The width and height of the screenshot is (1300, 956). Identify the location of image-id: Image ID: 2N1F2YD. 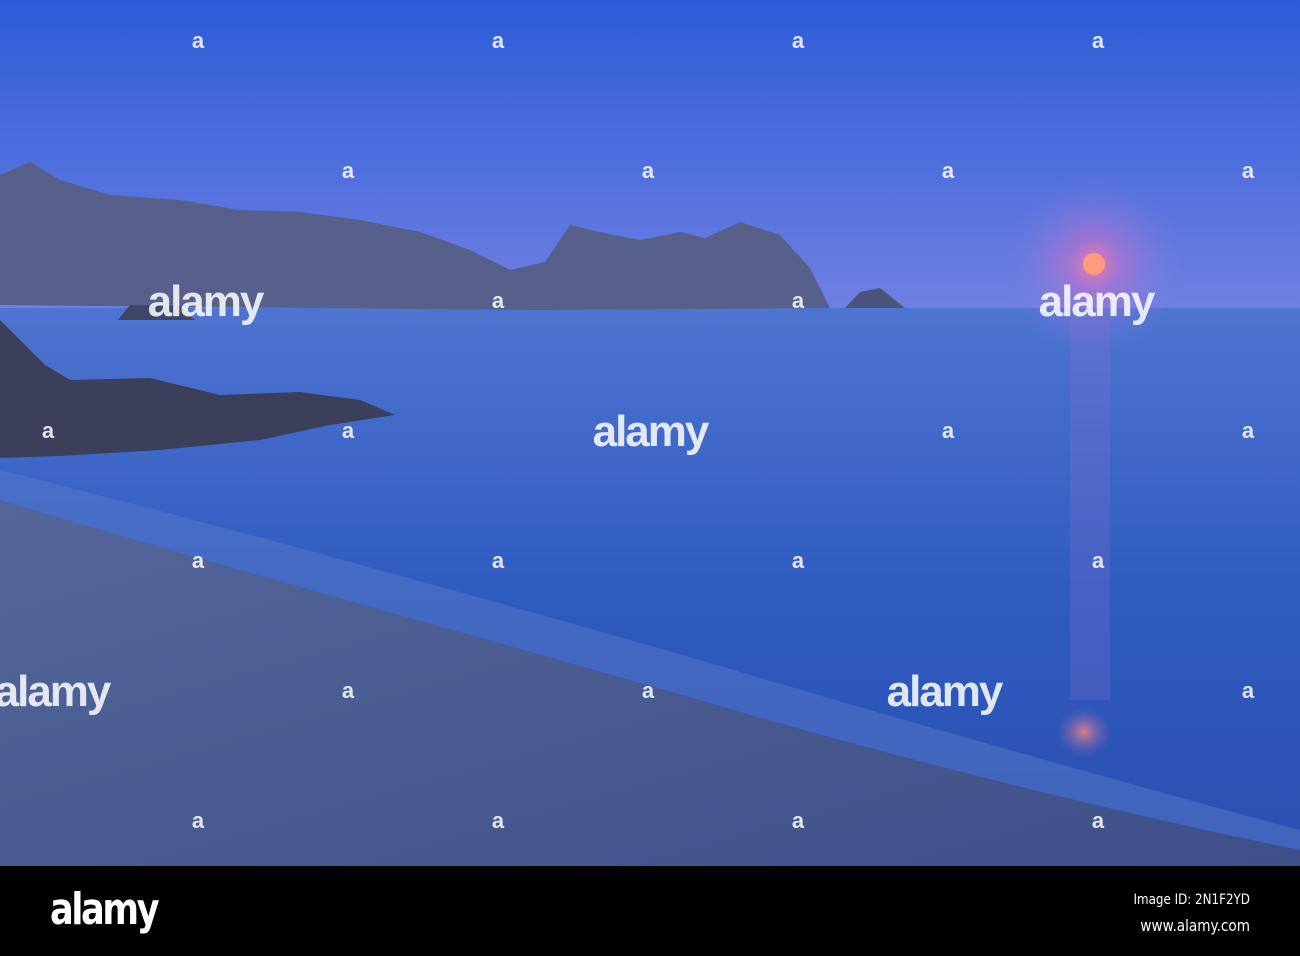
(1191, 900).